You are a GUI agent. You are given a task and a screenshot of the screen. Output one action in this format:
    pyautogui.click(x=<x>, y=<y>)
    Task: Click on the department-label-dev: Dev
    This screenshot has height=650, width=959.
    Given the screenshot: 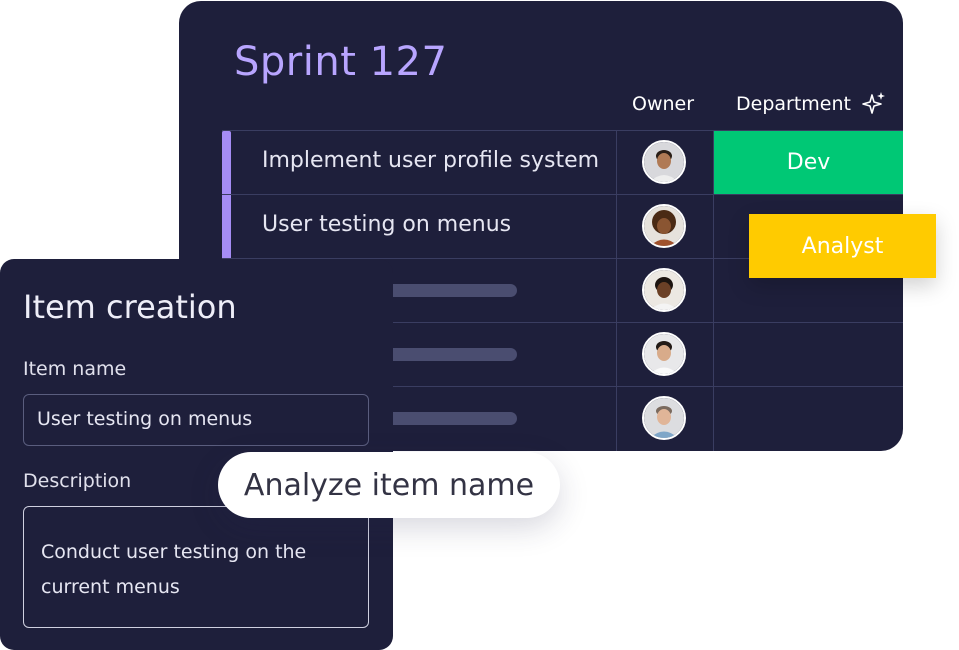 What is the action you would take?
    pyautogui.click(x=808, y=162)
    